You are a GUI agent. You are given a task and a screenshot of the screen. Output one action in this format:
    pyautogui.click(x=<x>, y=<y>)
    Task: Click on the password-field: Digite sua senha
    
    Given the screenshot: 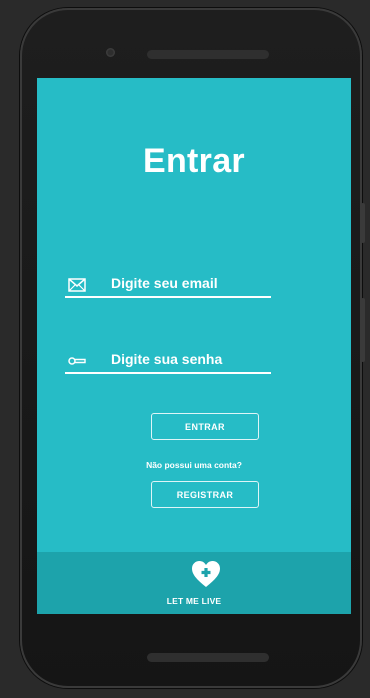 What is the action you would take?
    pyautogui.click(x=168, y=359)
    